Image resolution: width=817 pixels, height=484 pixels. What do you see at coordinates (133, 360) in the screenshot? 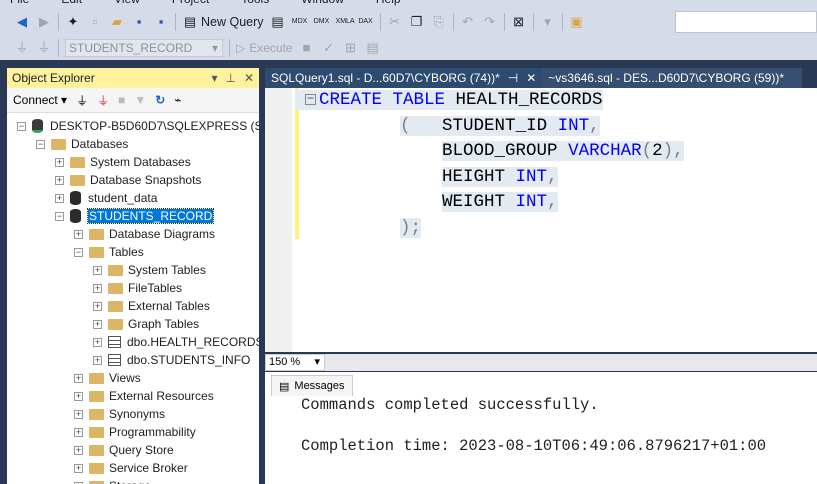
I see `tree-node: + dbo.STUDENTS_INFO` at bounding box center [133, 360].